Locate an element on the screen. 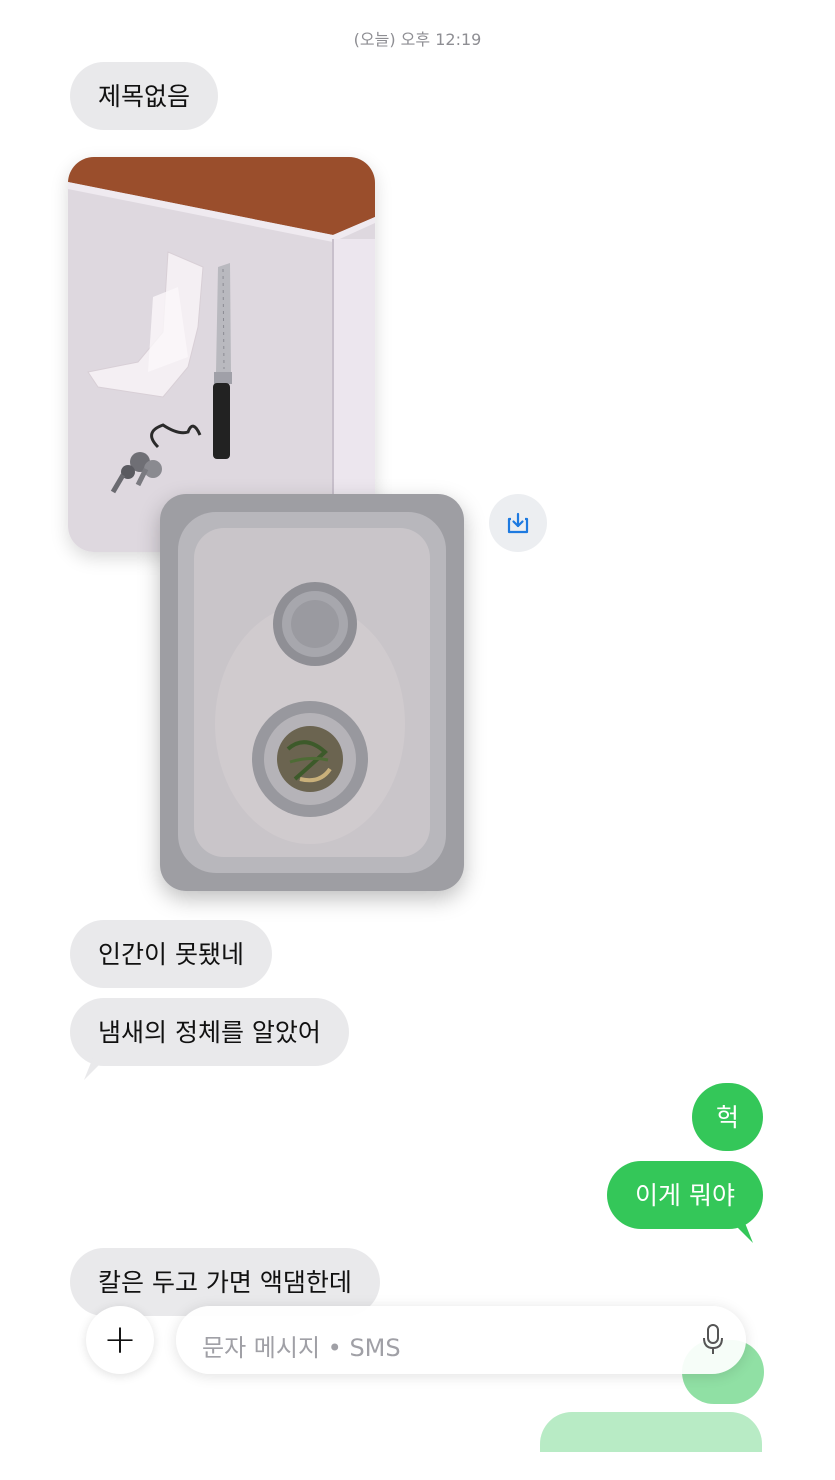 The width and height of the screenshot is (835, 1480). message-timestamp: (오늘) 오후 12:19 is located at coordinates (417, 39).